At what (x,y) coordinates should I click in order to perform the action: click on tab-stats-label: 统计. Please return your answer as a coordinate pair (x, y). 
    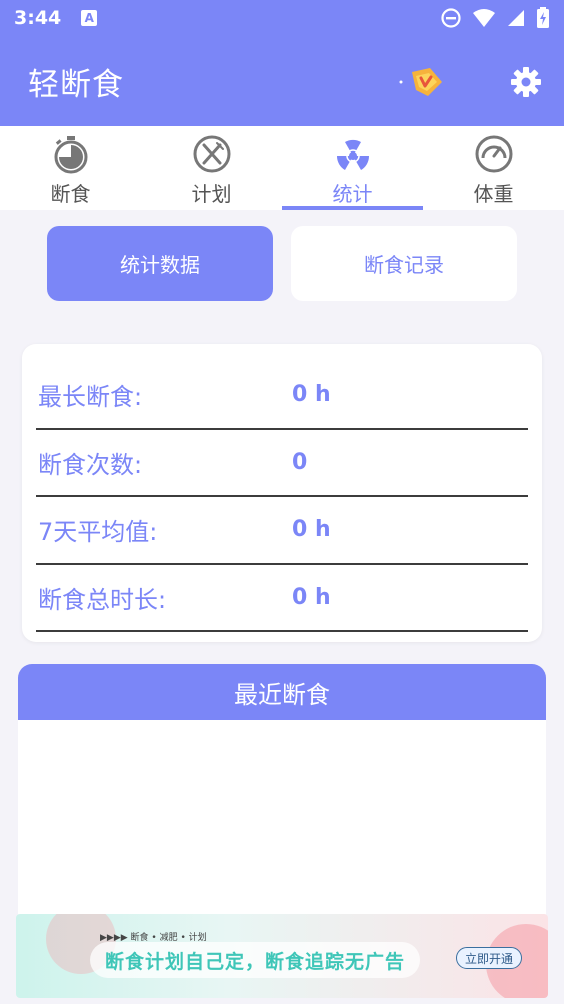
    Looking at the image, I should click on (352, 194).